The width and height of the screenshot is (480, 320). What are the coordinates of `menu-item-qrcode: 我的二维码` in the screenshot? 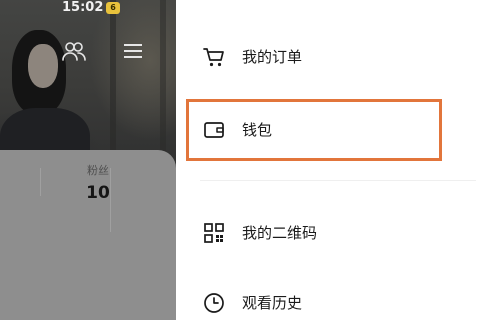 It's located at (328, 233).